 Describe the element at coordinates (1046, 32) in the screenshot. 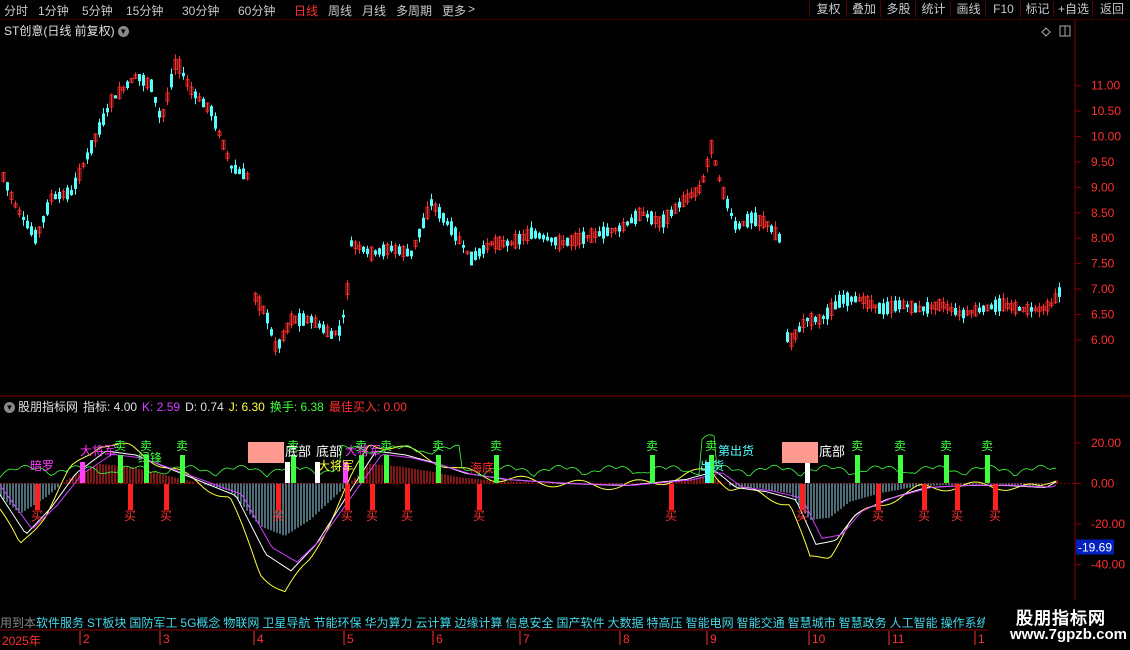

I see `diamond-icon` at that location.